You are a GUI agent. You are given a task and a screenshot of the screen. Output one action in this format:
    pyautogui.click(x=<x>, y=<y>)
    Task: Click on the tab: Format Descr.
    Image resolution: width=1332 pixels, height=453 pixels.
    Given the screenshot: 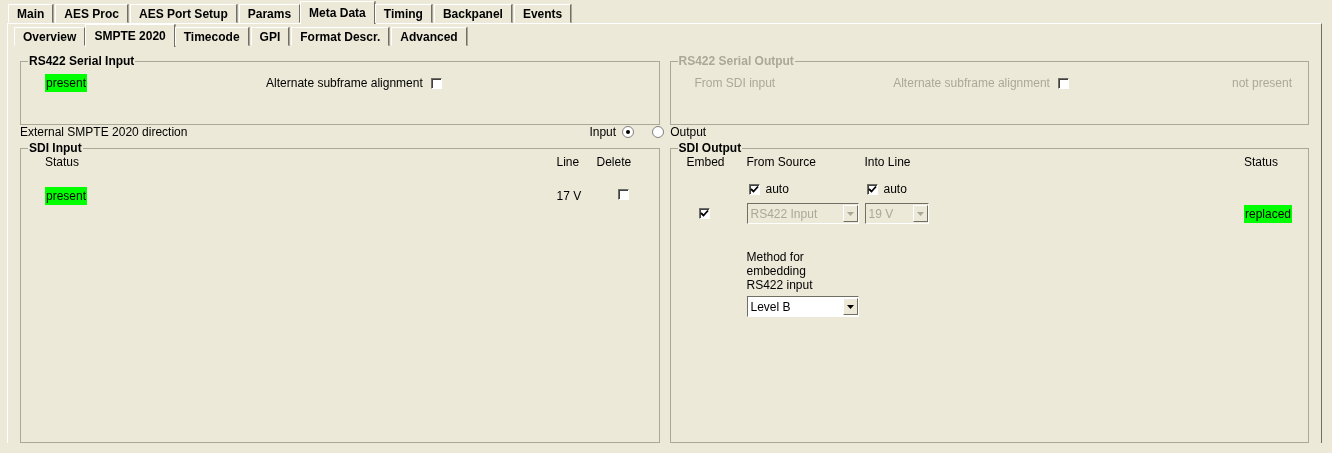 What is the action you would take?
    pyautogui.click(x=340, y=36)
    